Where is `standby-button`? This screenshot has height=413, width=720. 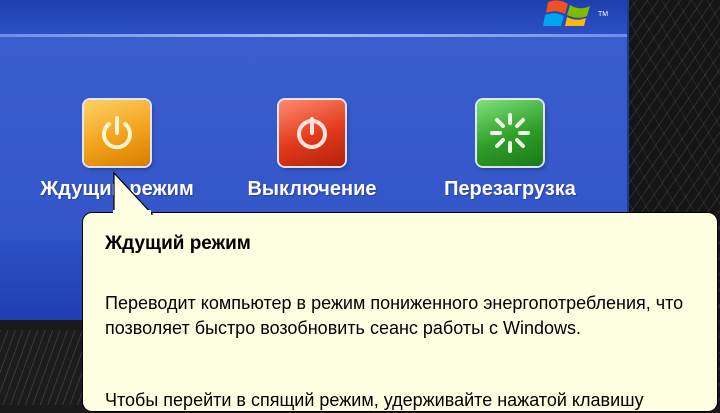 standby-button is located at coordinates (117, 133).